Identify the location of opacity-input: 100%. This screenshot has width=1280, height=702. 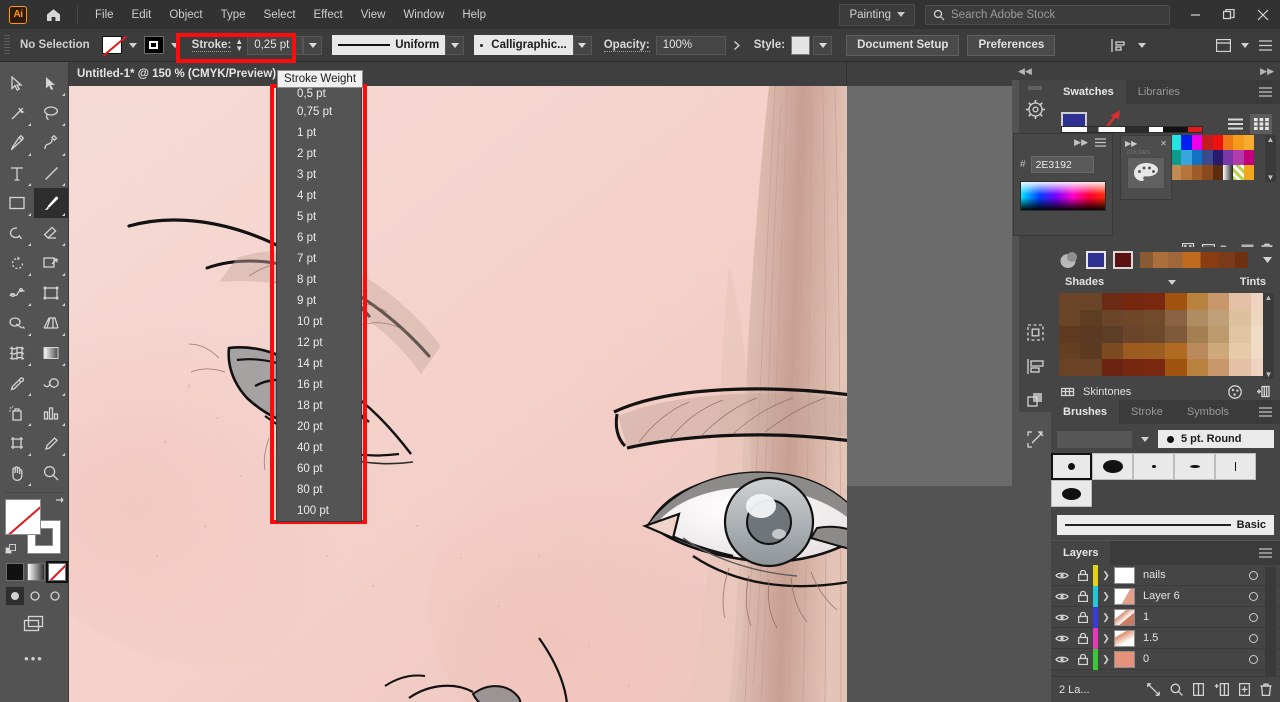
(690, 45).